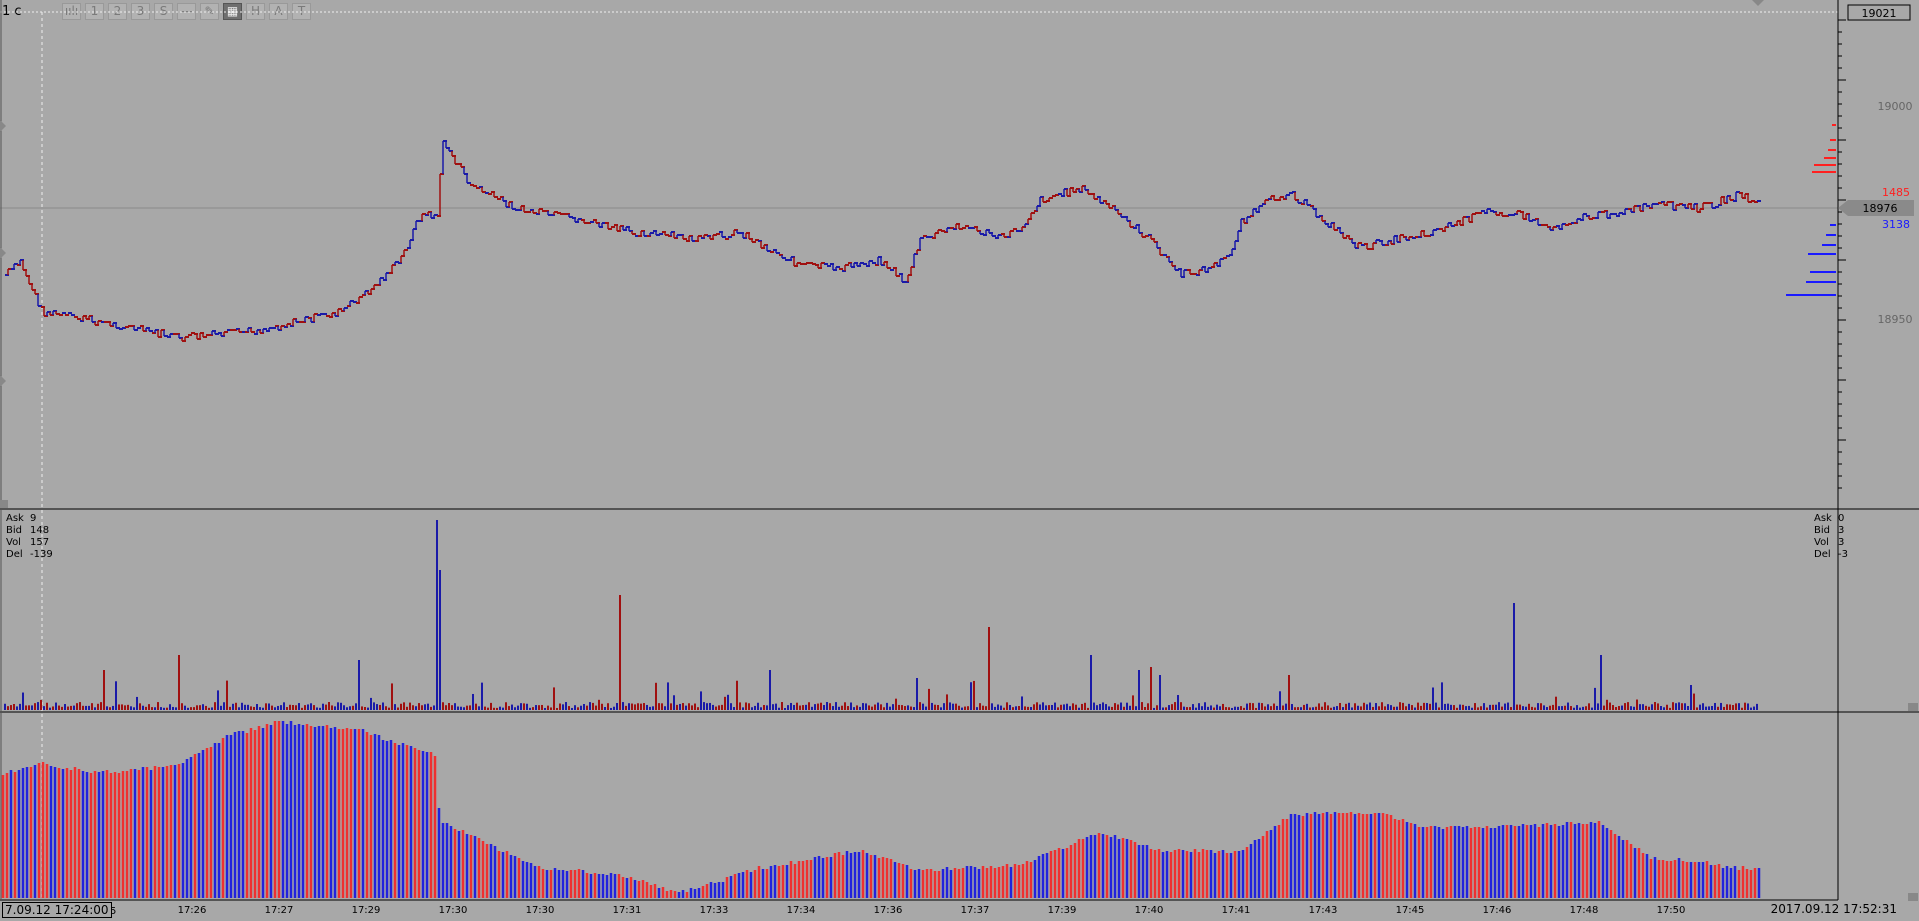  Describe the element at coordinates (57, 910) in the screenshot. I see `cursor-time-label: 7.09.12 17:24:00` at that location.